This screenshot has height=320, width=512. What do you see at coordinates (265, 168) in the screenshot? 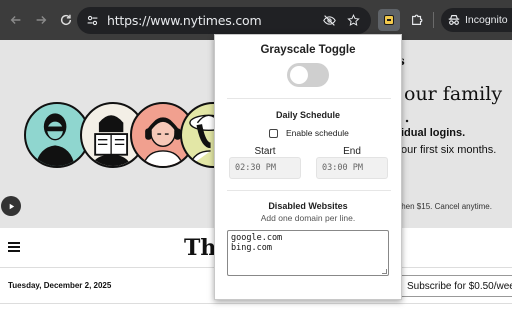
I see `start-time-input: 02:30 PM` at bounding box center [265, 168].